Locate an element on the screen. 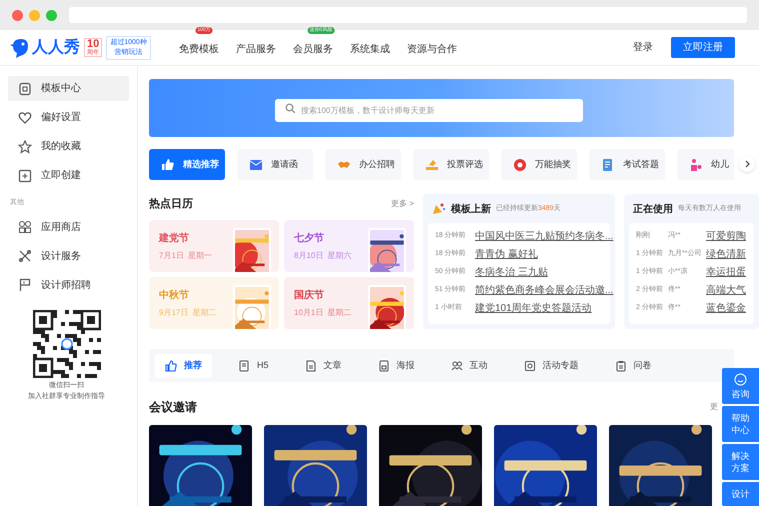 The width and height of the screenshot is (759, 506). people-icon is located at coordinates (456, 366).